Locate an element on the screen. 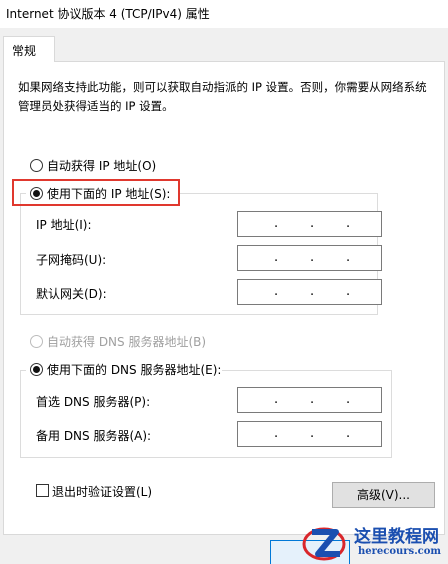 The height and width of the screenshot is (564, 448). alternate-dns-label: 备用 DNS 服务器(A): is located at coordinates (94, 436).